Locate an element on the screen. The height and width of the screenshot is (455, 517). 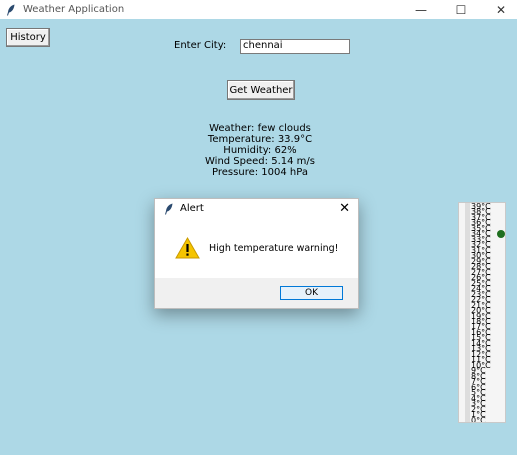
dialog-body: High temperature warning! is located at coordinates (256, 248).